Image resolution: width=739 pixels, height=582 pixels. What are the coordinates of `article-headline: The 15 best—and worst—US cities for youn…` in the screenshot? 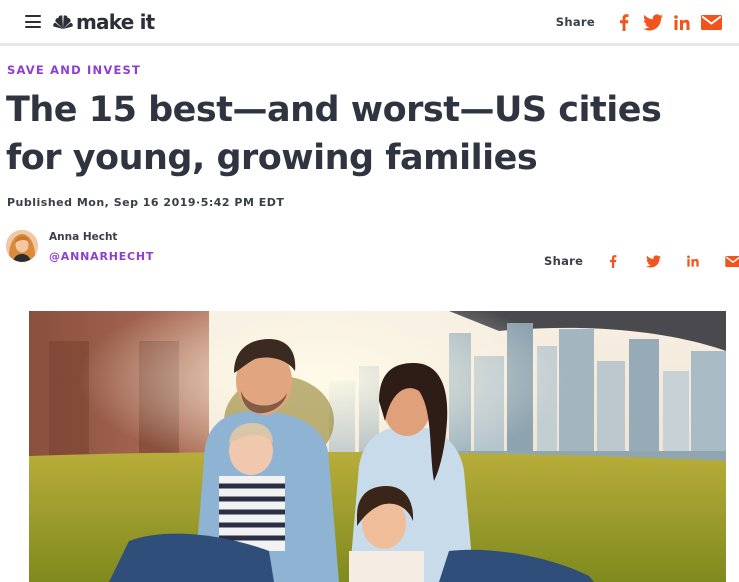 It's located at (334, 134).